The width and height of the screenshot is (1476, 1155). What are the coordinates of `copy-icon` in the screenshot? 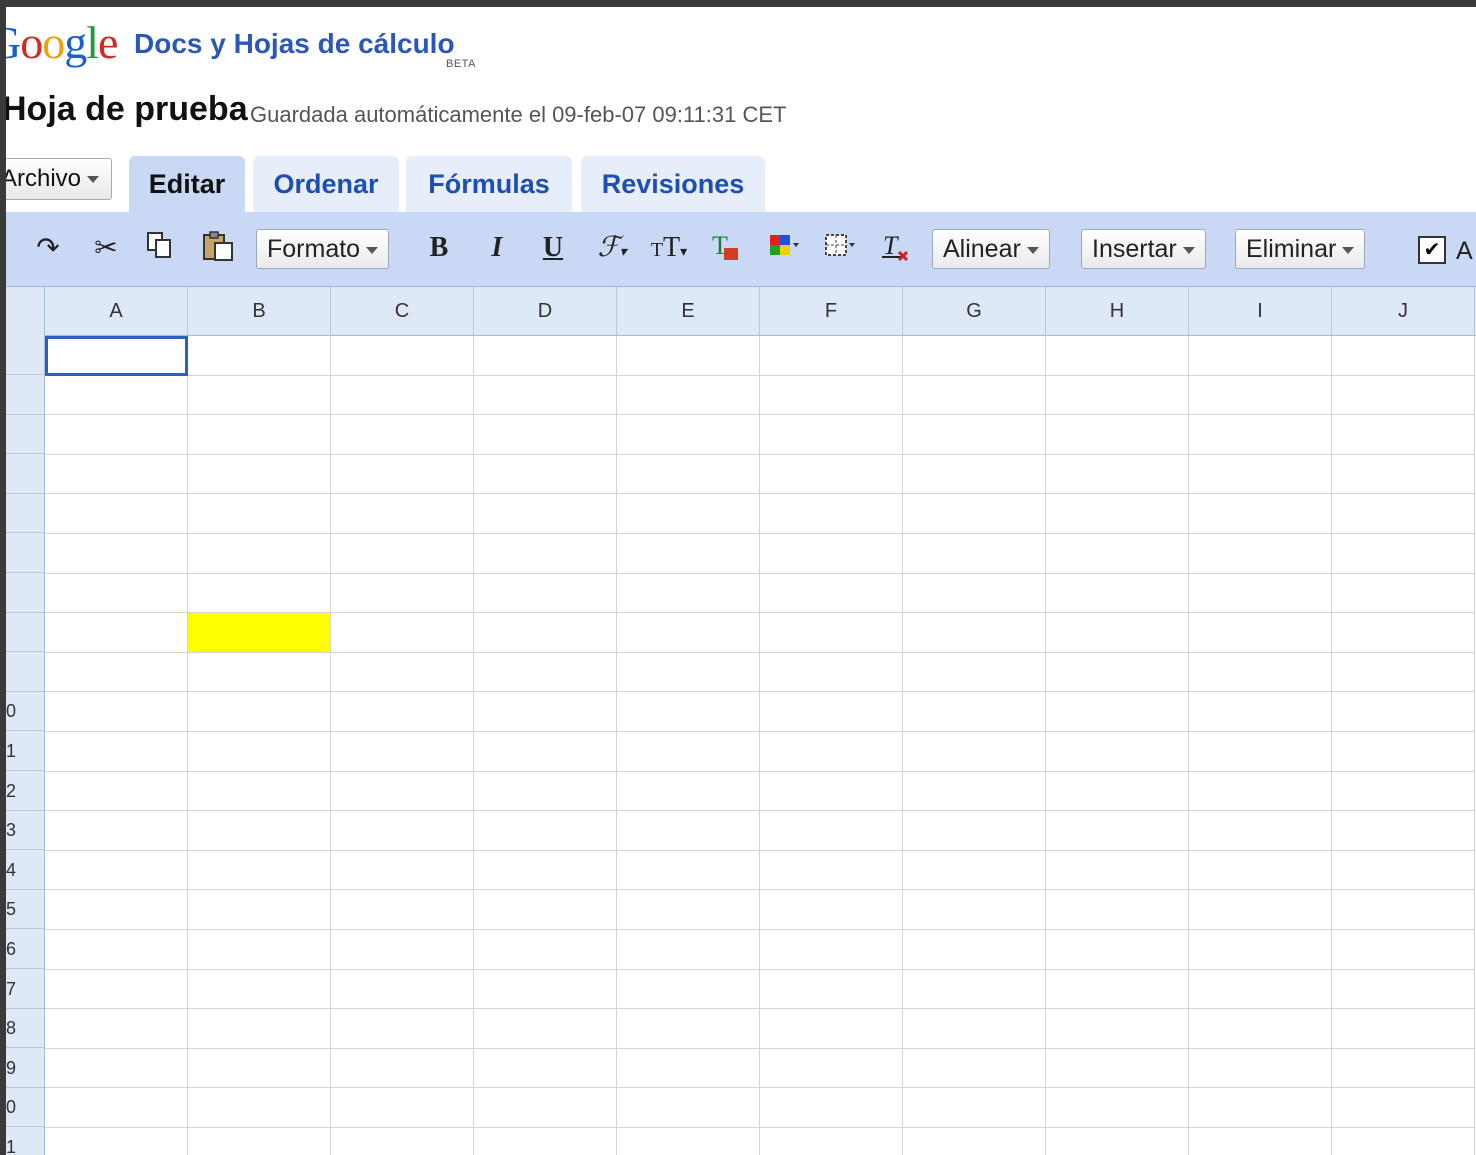 It's located at (160, 248).